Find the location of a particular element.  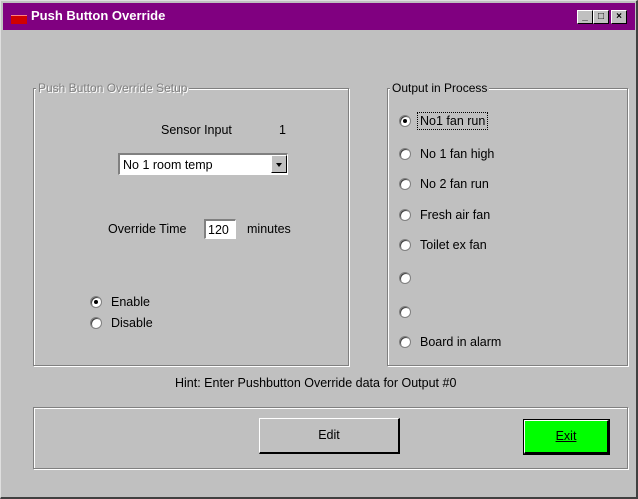

output-label-1: No 1 fan high is located at coordinates (457, 154).